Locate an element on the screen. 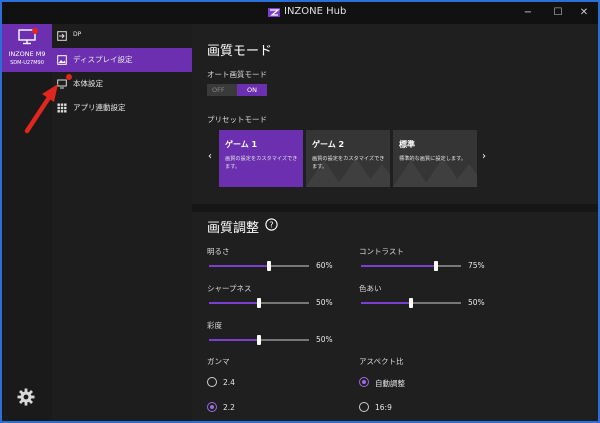 This screenshot has height=423, width=600. device-tile: INZONE M9 SDM-U27M90 is located at coordinates (27, 48).